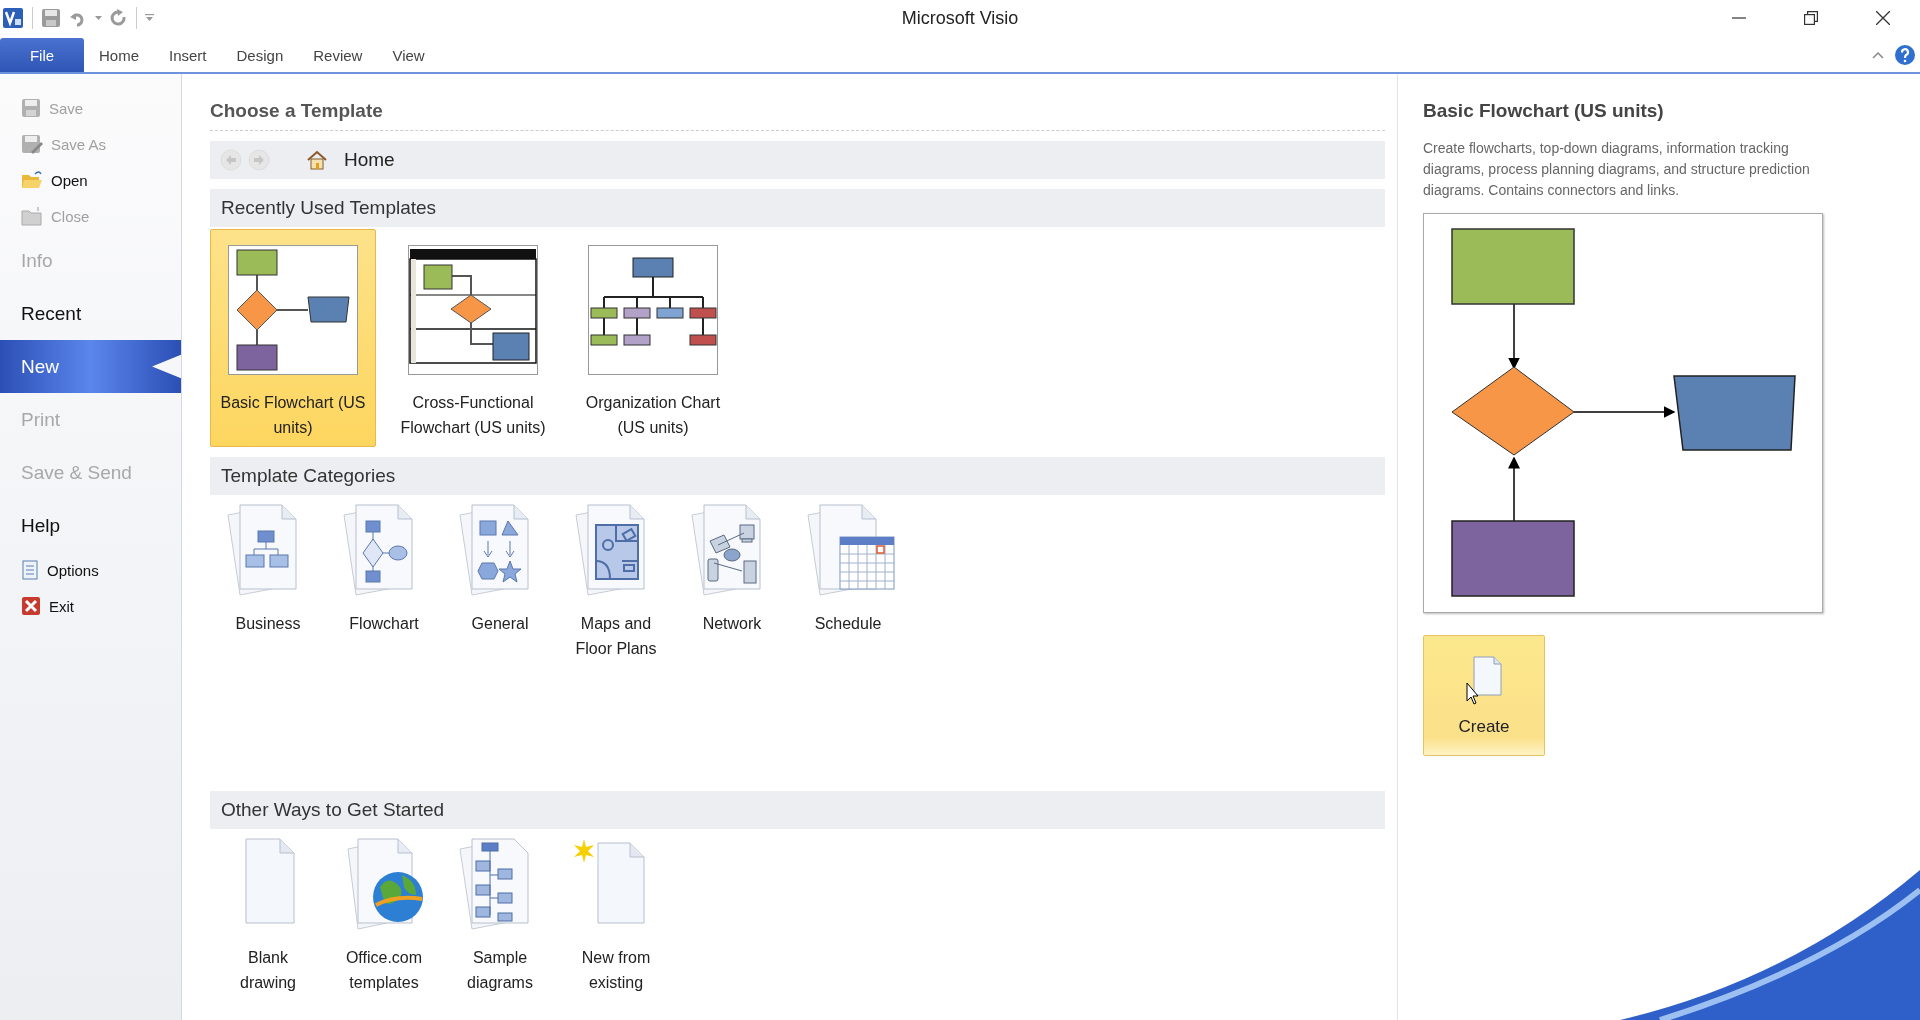 Image resolution: width=1920 pixels, height=1020 pixels. Describe the element at coordinates (98, 18) in the screenshot. I see `caret-icon` at that location.